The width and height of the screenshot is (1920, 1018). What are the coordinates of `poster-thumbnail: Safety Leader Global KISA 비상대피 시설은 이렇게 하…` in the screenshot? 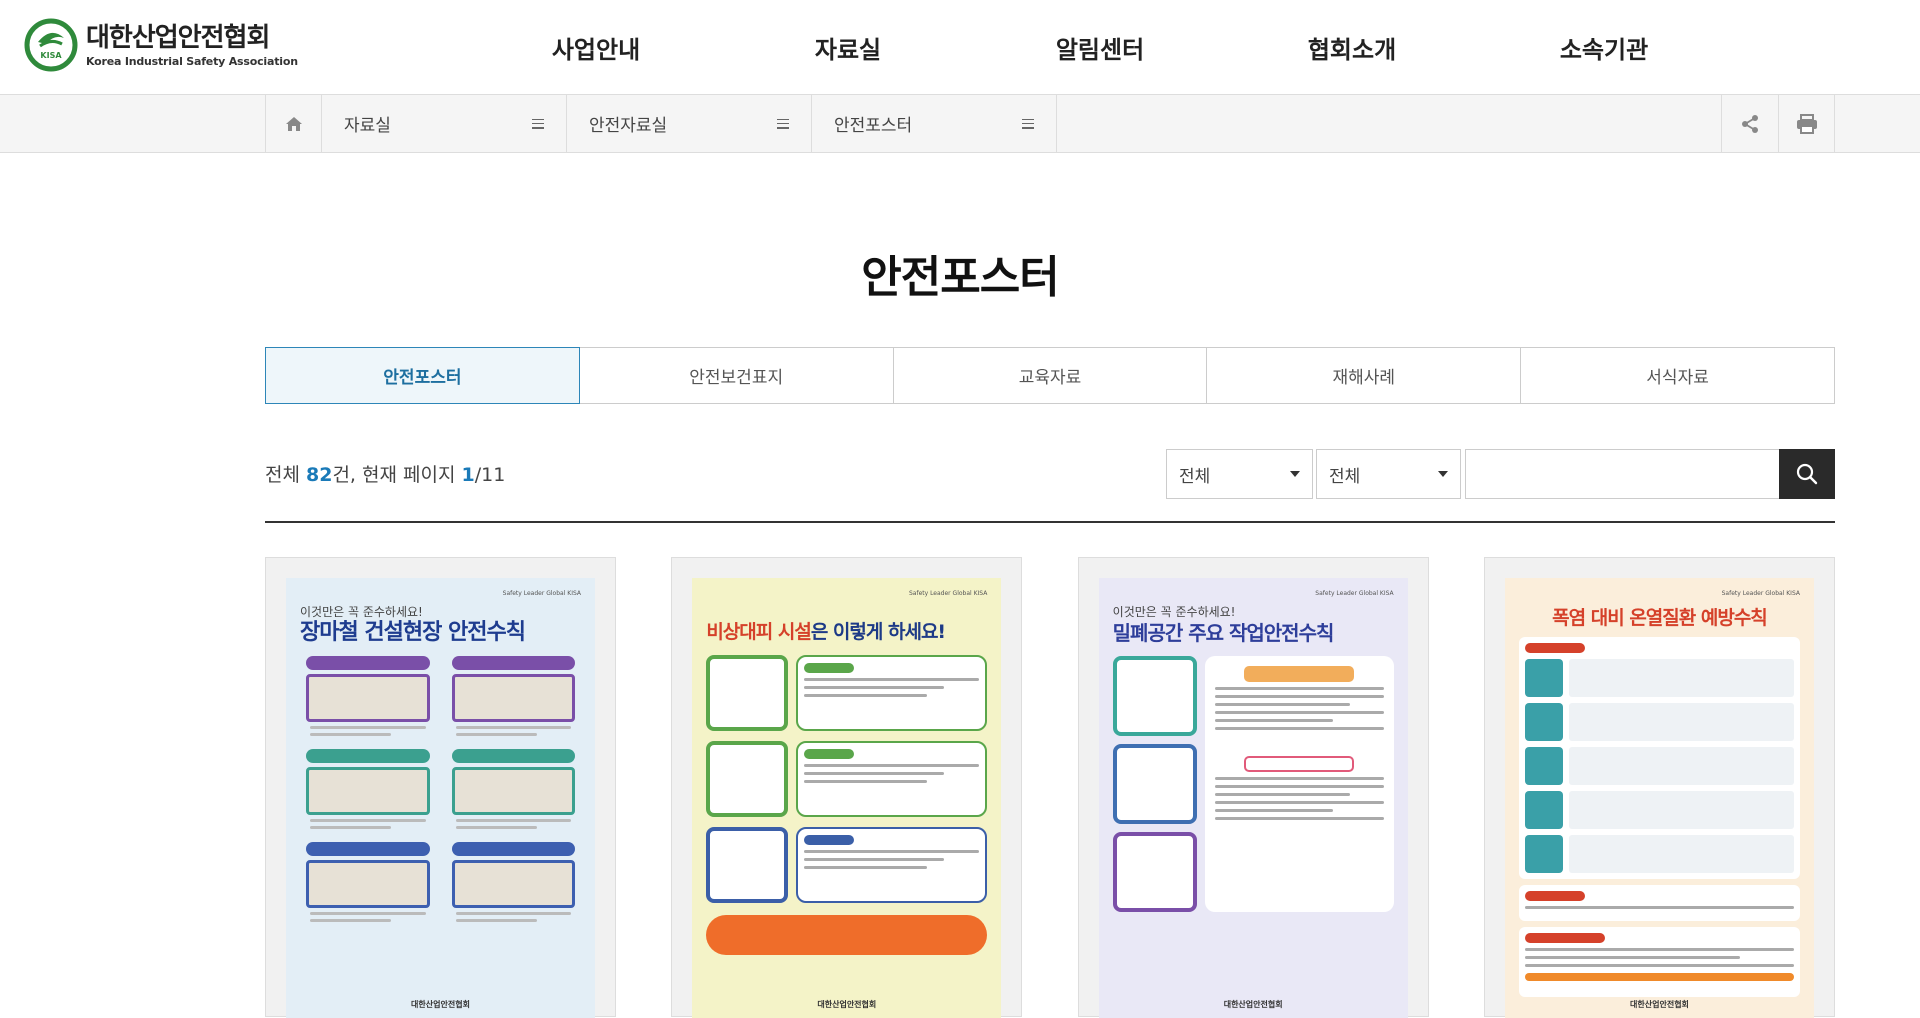 It's located at (847, 798).